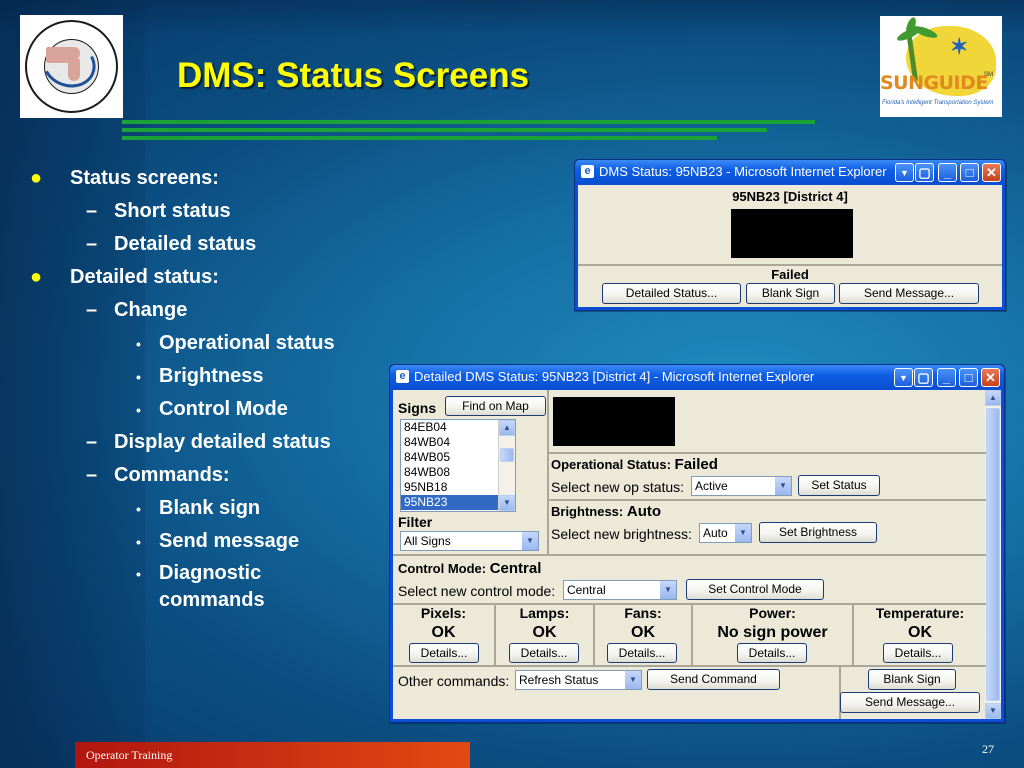  I want to click on diagnostic-value: No sign power, so click(772, 632).